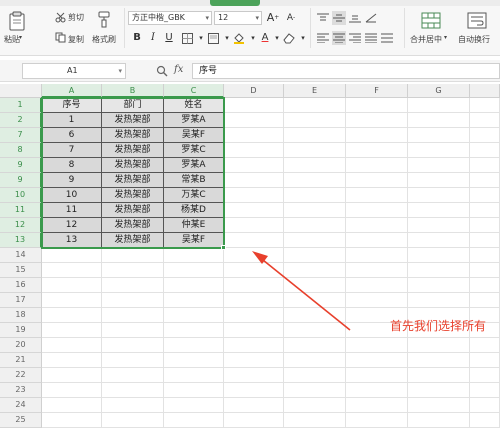  Describe the element at coordinates (21, 420) in the screenshot. I see `row-header: 25` at that location.